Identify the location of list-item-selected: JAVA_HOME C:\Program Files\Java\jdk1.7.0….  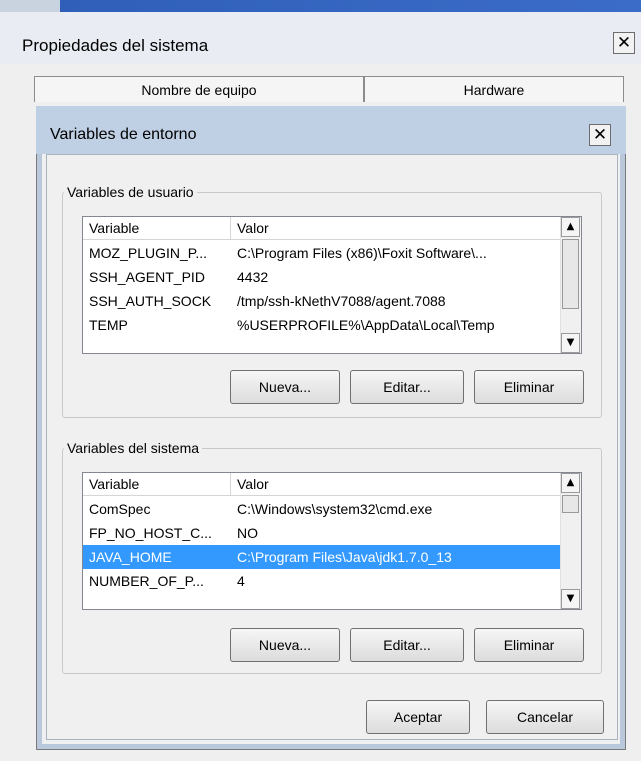
(322, 557).